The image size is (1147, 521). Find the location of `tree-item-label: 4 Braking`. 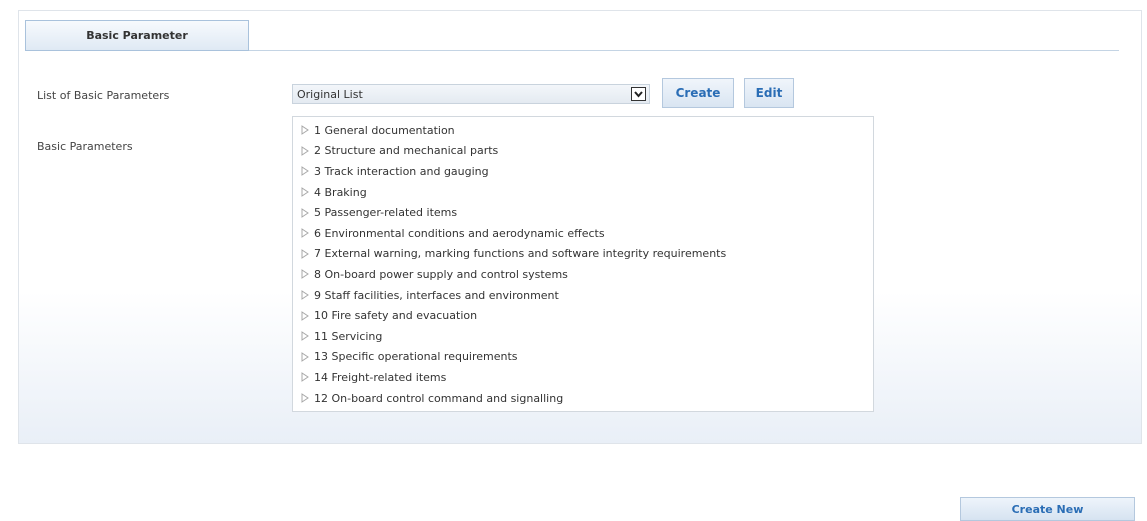

tree-item-label: 4 Braking is located at coordinates (340, 192).